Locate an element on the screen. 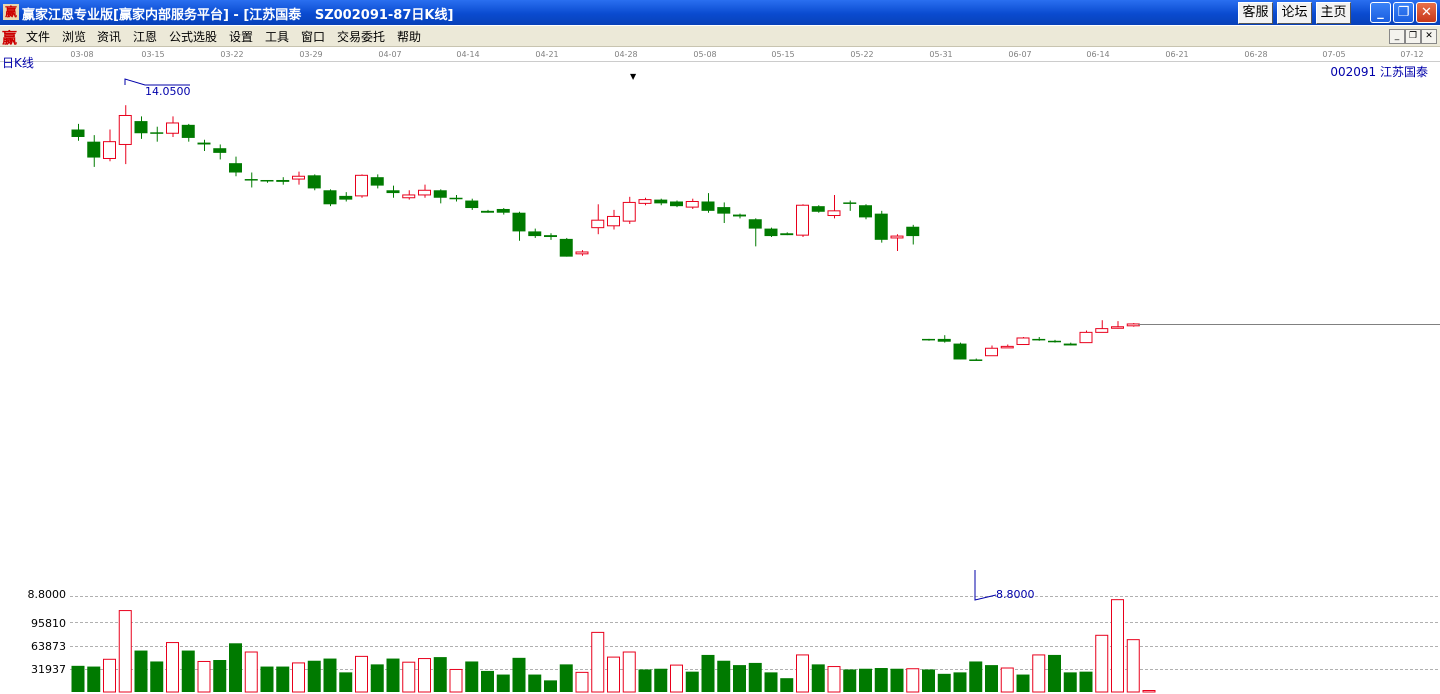 This screenshot has height=694, width=1440. high-price-note: 14.0500 is located at coordinates (168, 91).